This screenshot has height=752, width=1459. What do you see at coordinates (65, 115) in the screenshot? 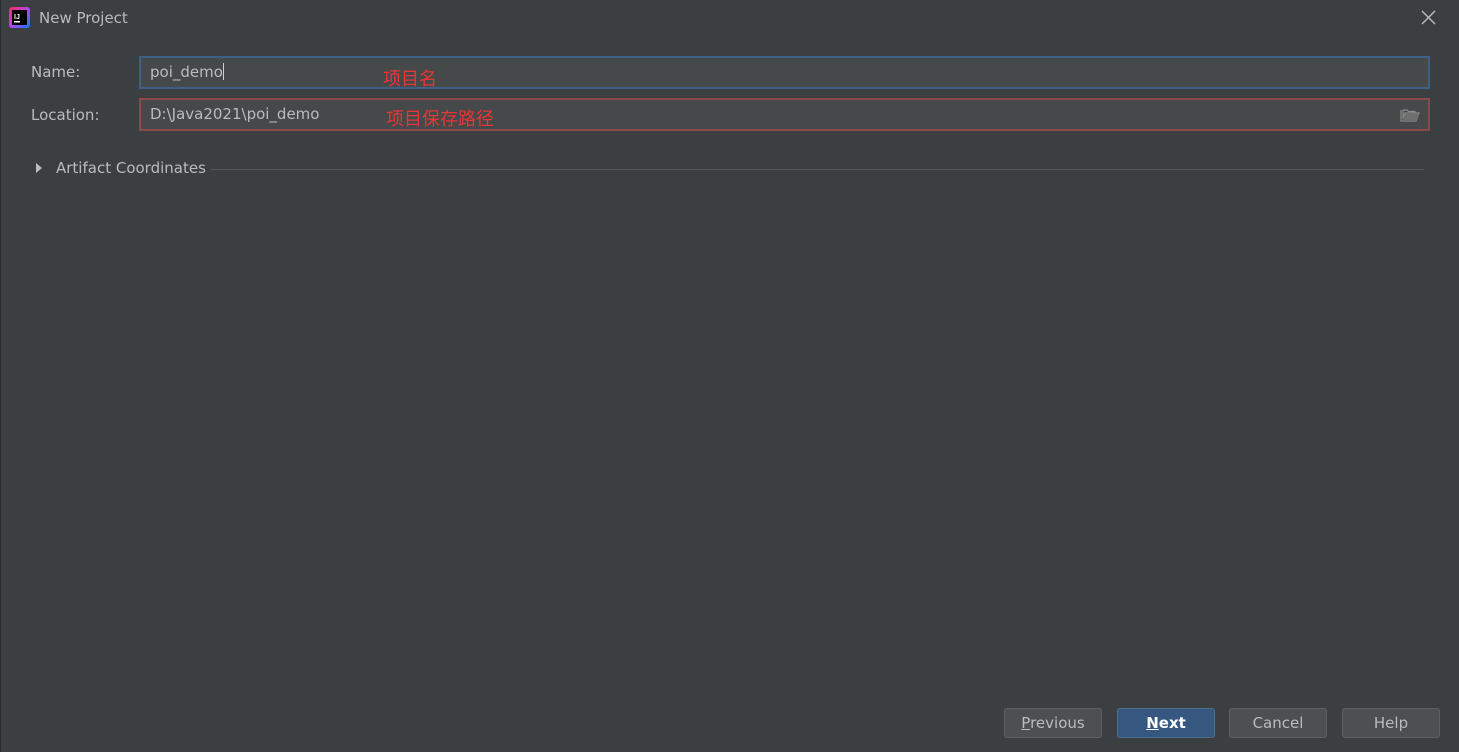
I see `location-label: Location:` at bounding box center [65, 115].